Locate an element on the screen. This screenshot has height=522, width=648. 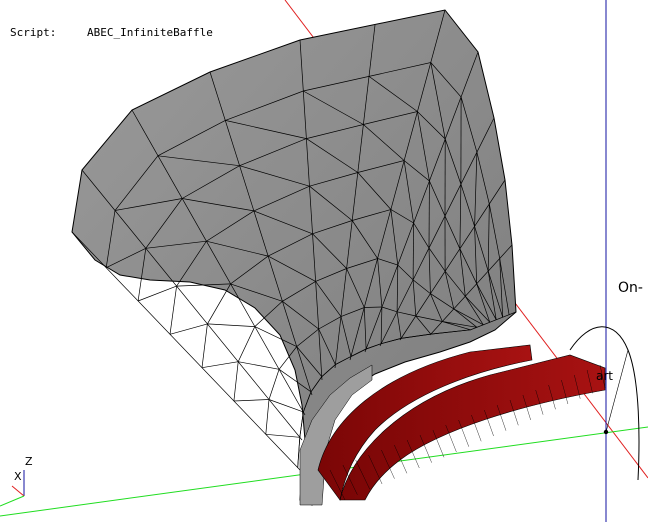
part-label: art is located at coordinates (604, 376).